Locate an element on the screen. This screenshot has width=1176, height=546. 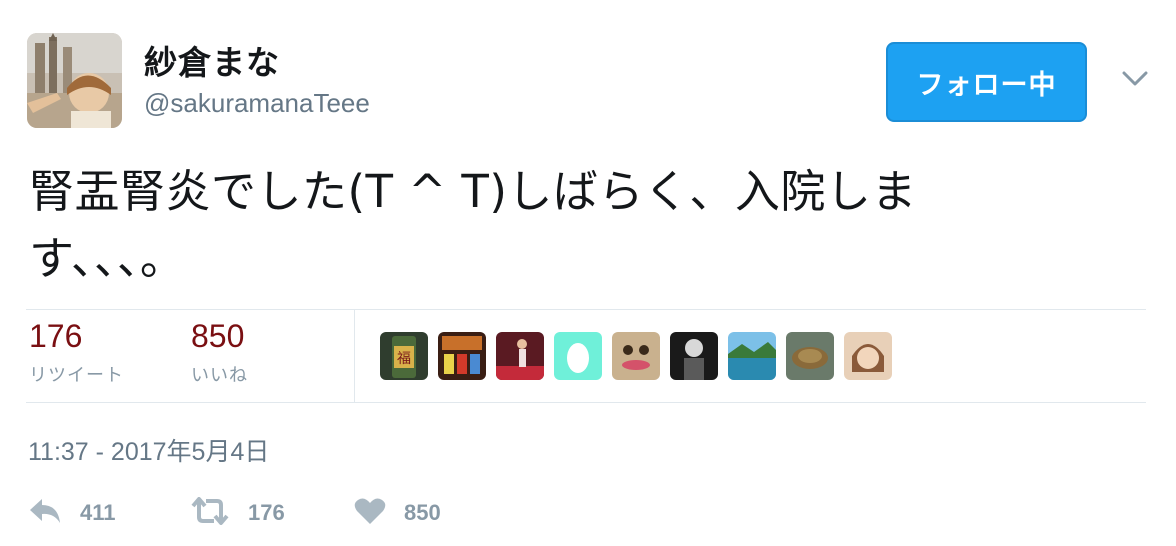
chevron-down-icon is located at coordinates (1135, 79).